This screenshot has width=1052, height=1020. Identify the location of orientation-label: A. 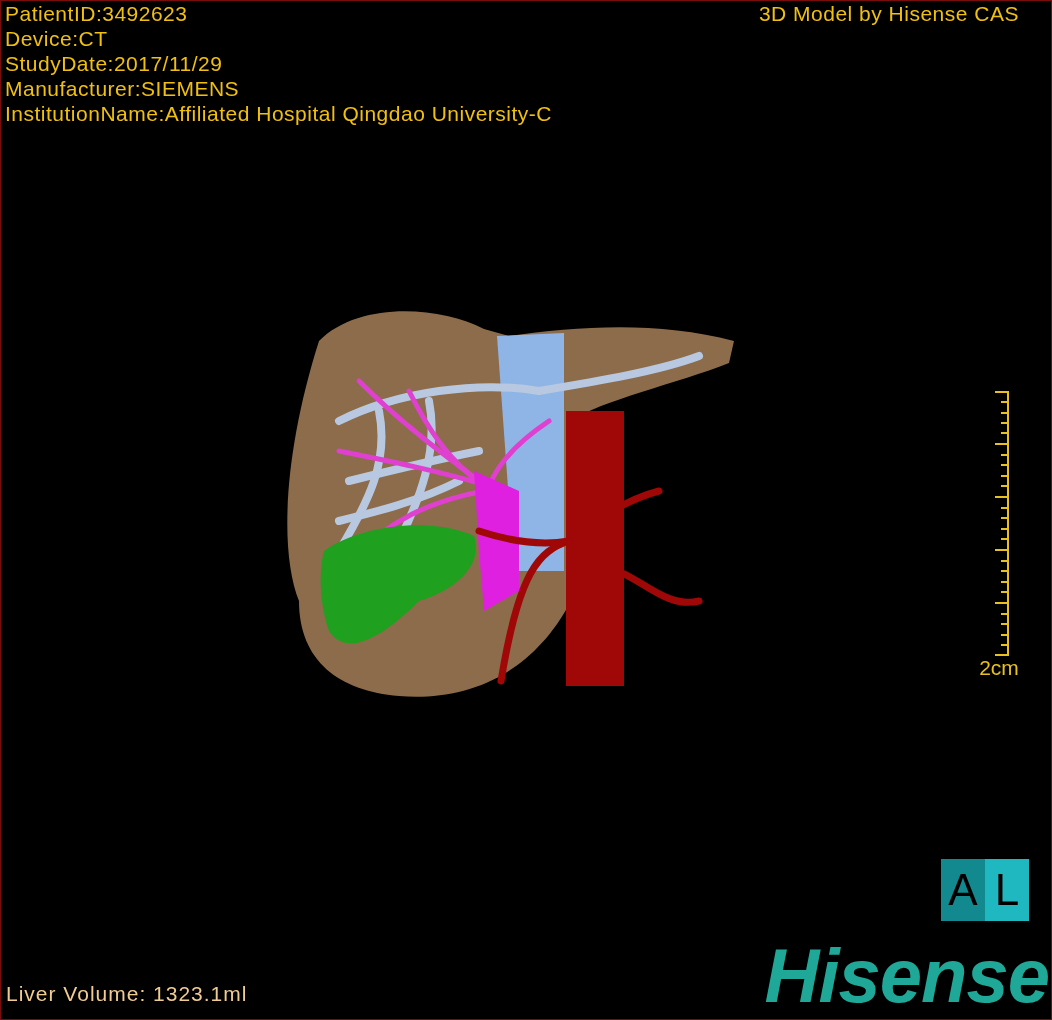
(963, 890).